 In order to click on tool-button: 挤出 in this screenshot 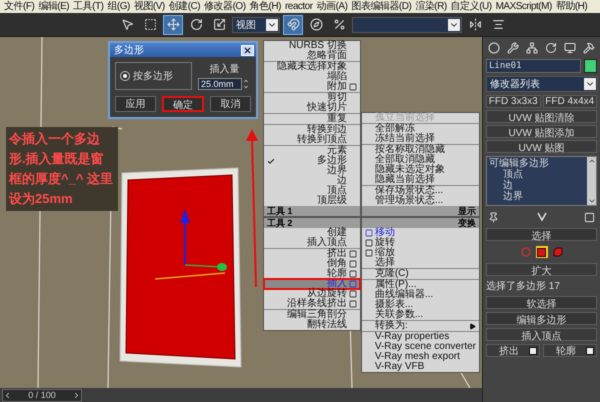, I will do `click(513, 350)`.